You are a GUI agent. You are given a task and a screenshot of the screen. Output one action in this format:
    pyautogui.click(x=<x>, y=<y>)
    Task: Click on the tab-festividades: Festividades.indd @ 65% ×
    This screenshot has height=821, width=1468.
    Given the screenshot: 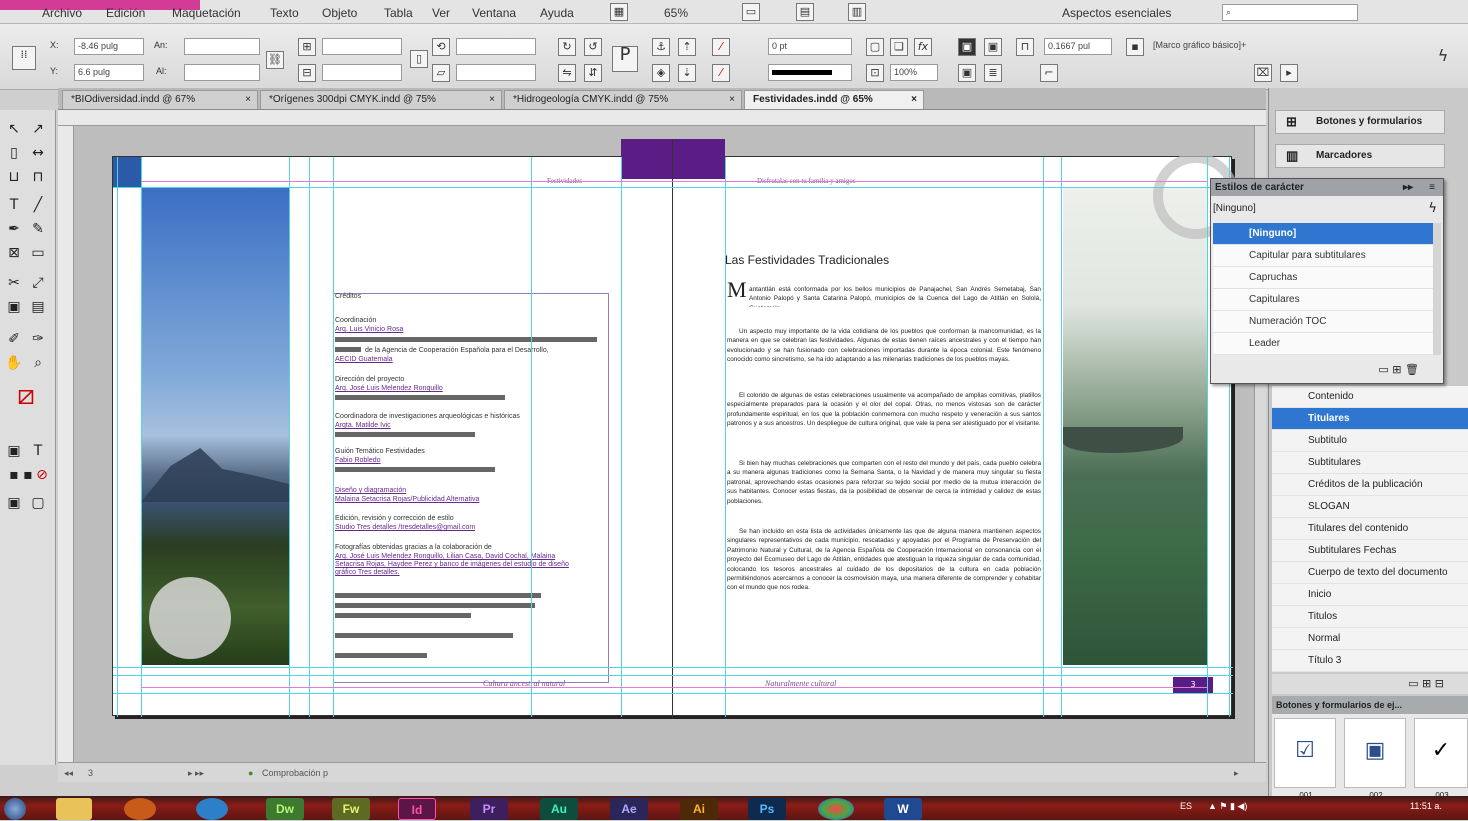 What is the action you would take?
    pyautogui.click(x=834, y=99)
    